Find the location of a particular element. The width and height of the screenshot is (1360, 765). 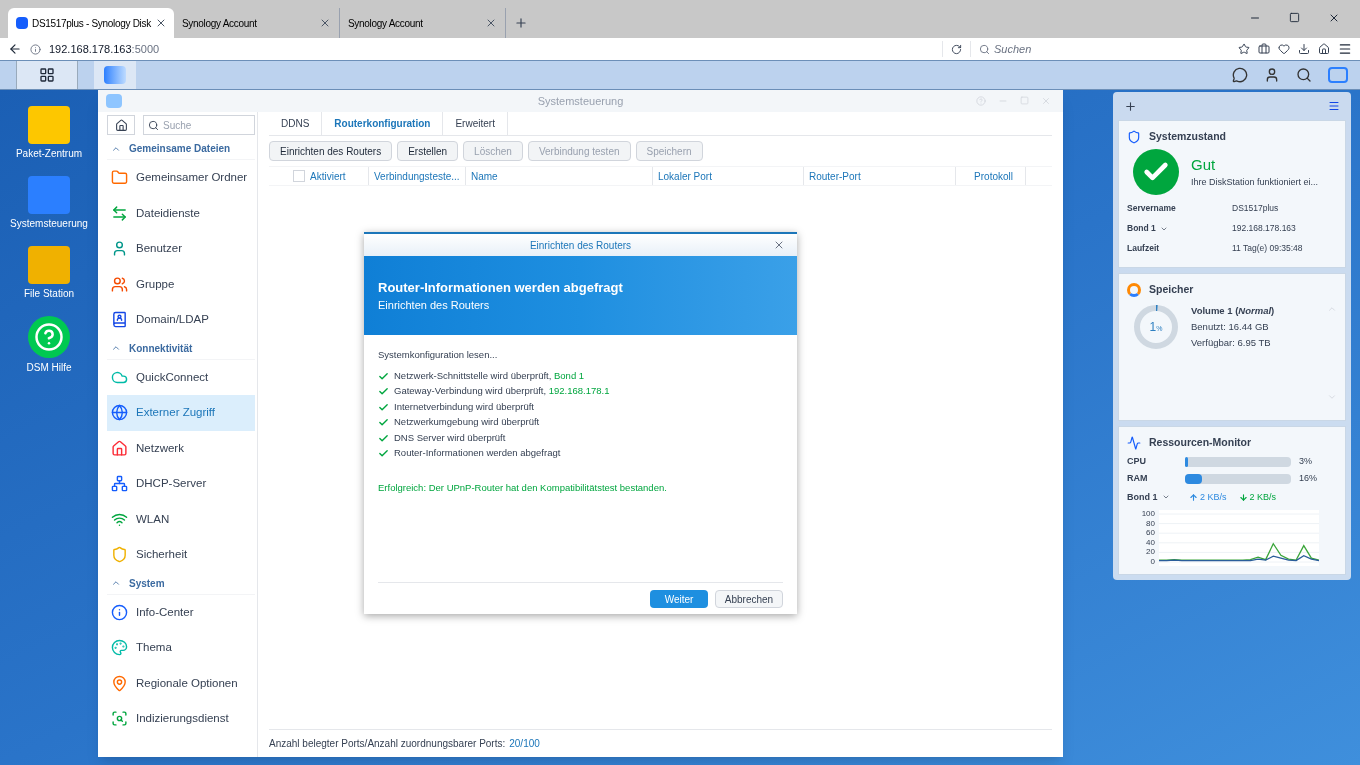

check-text: Router-Informationen werden abgefragt is located at coordinates (477, 453).